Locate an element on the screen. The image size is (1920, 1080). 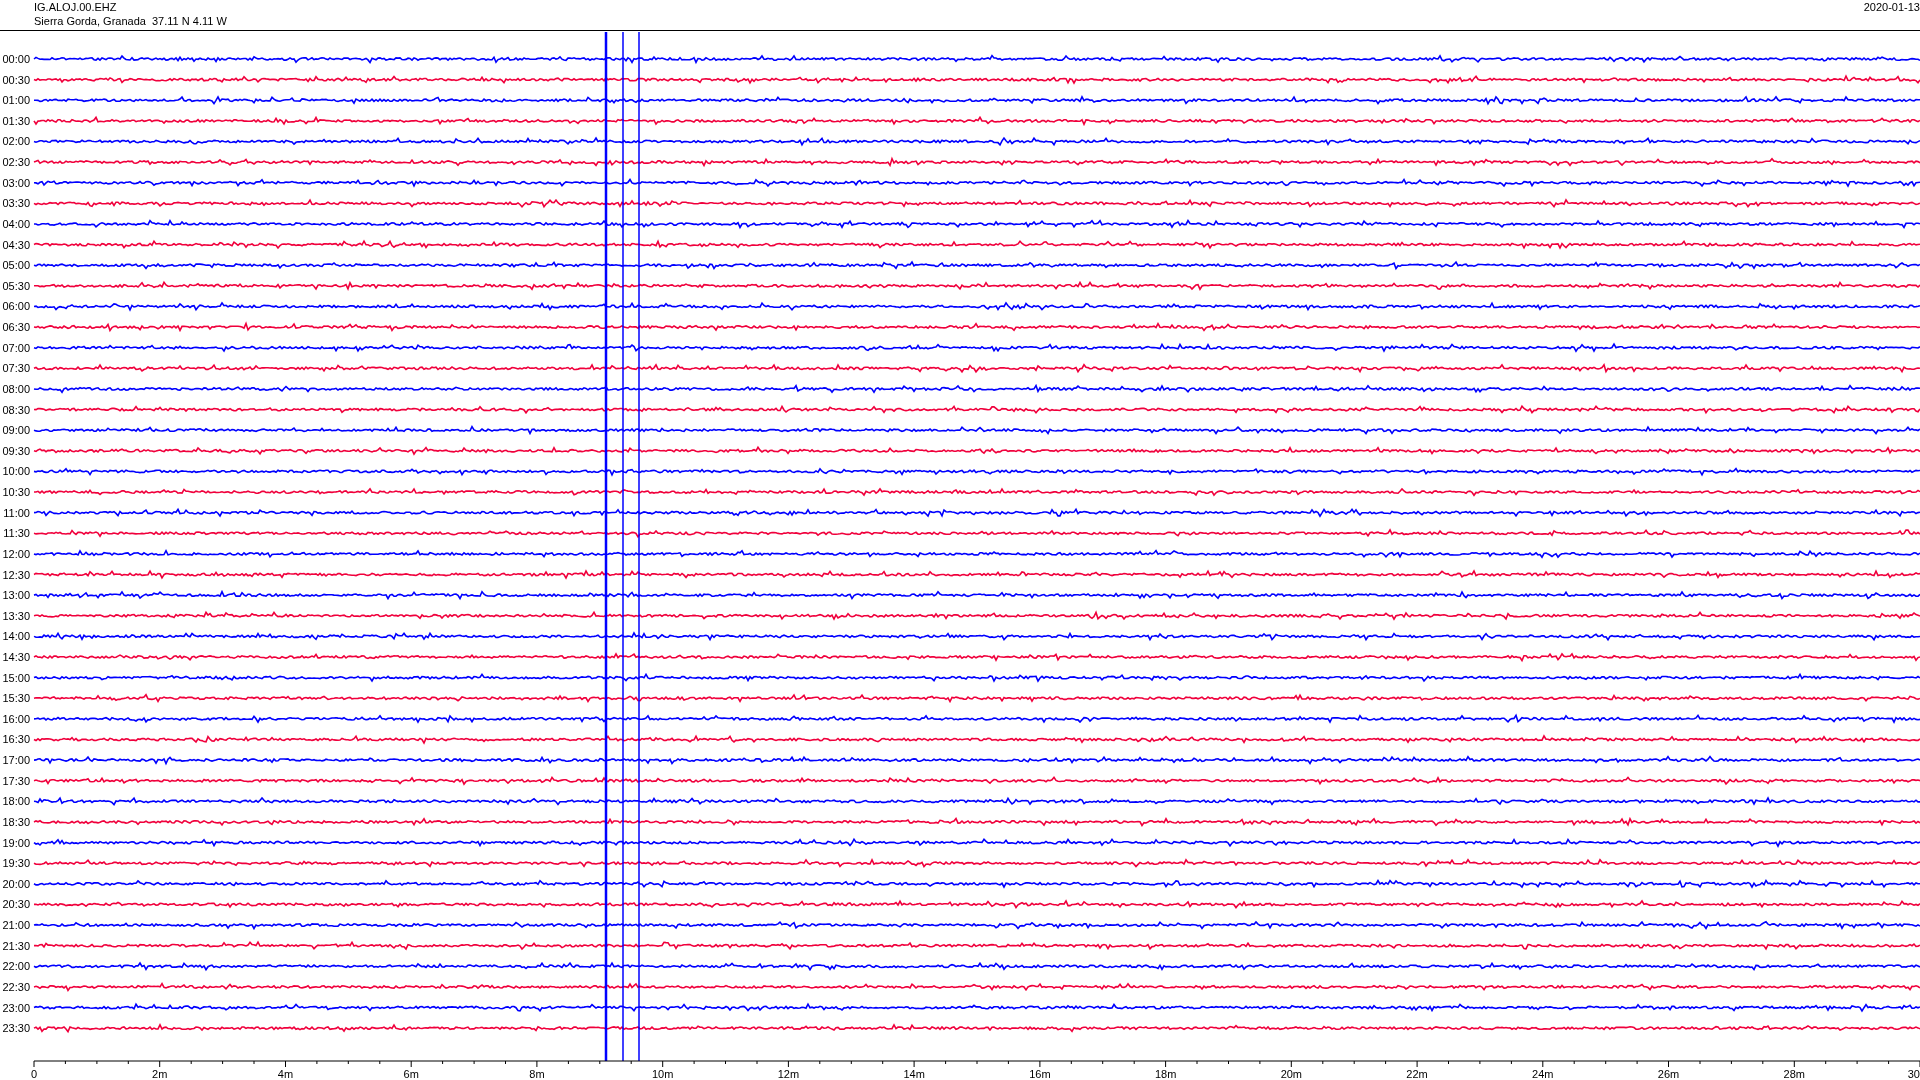
time-label: 00:30 is located at coordinates (16, 79).